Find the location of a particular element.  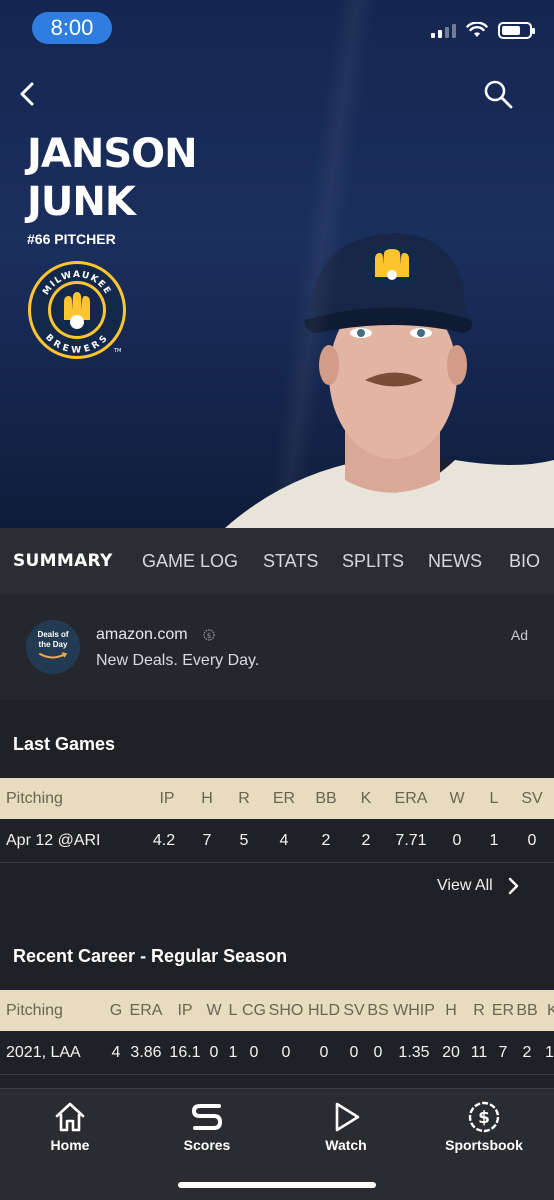

nav-home: Home is located at coordinates (70, 1127).